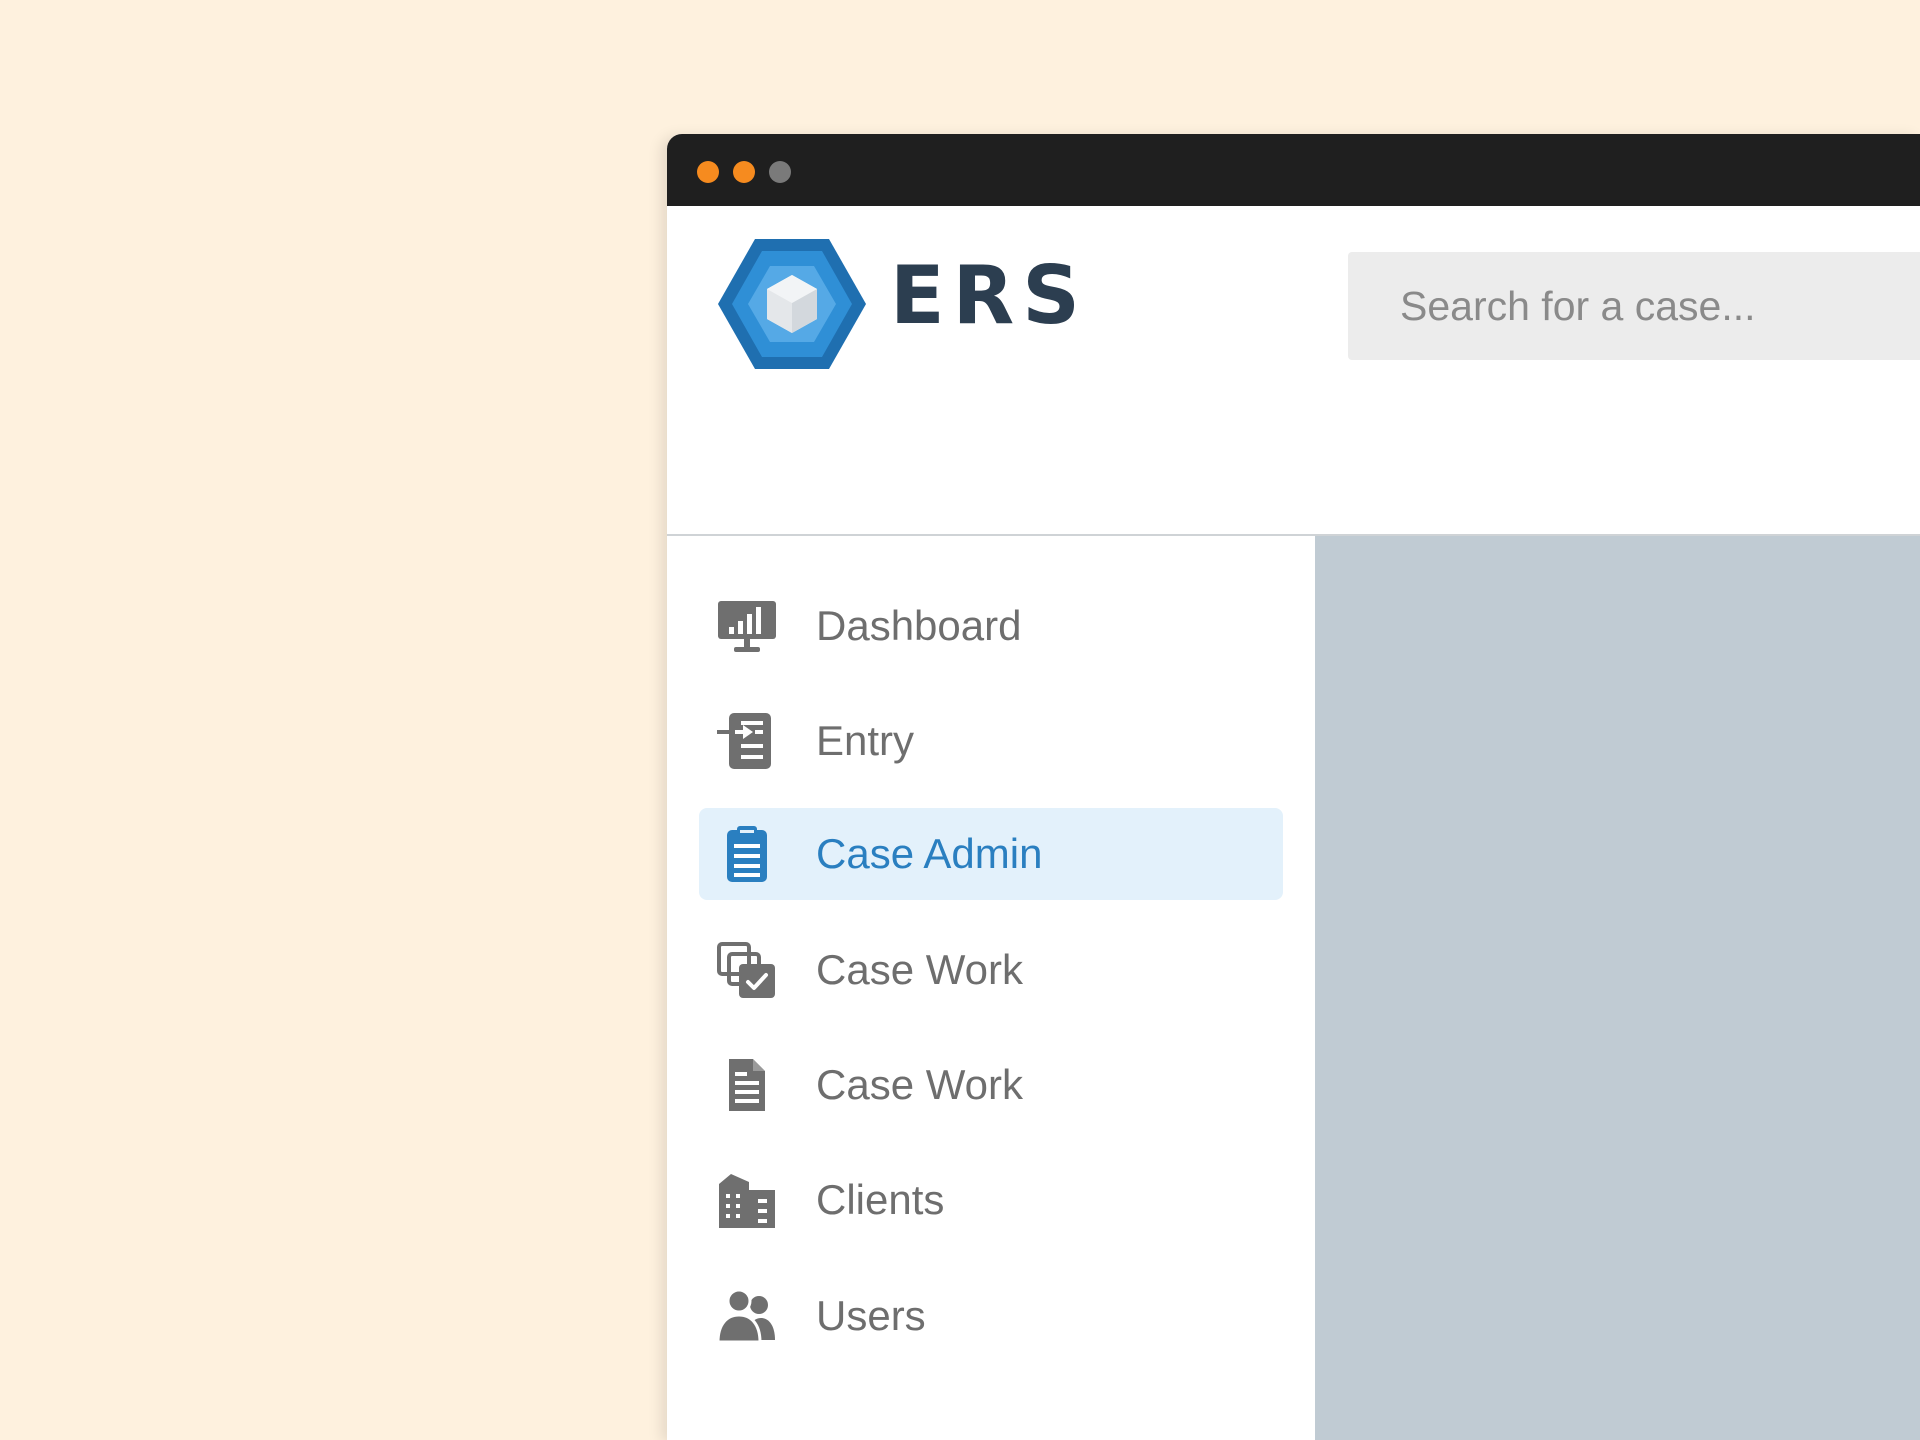  I want to click on sidebar-item-label: Users, so click(871, 1315).